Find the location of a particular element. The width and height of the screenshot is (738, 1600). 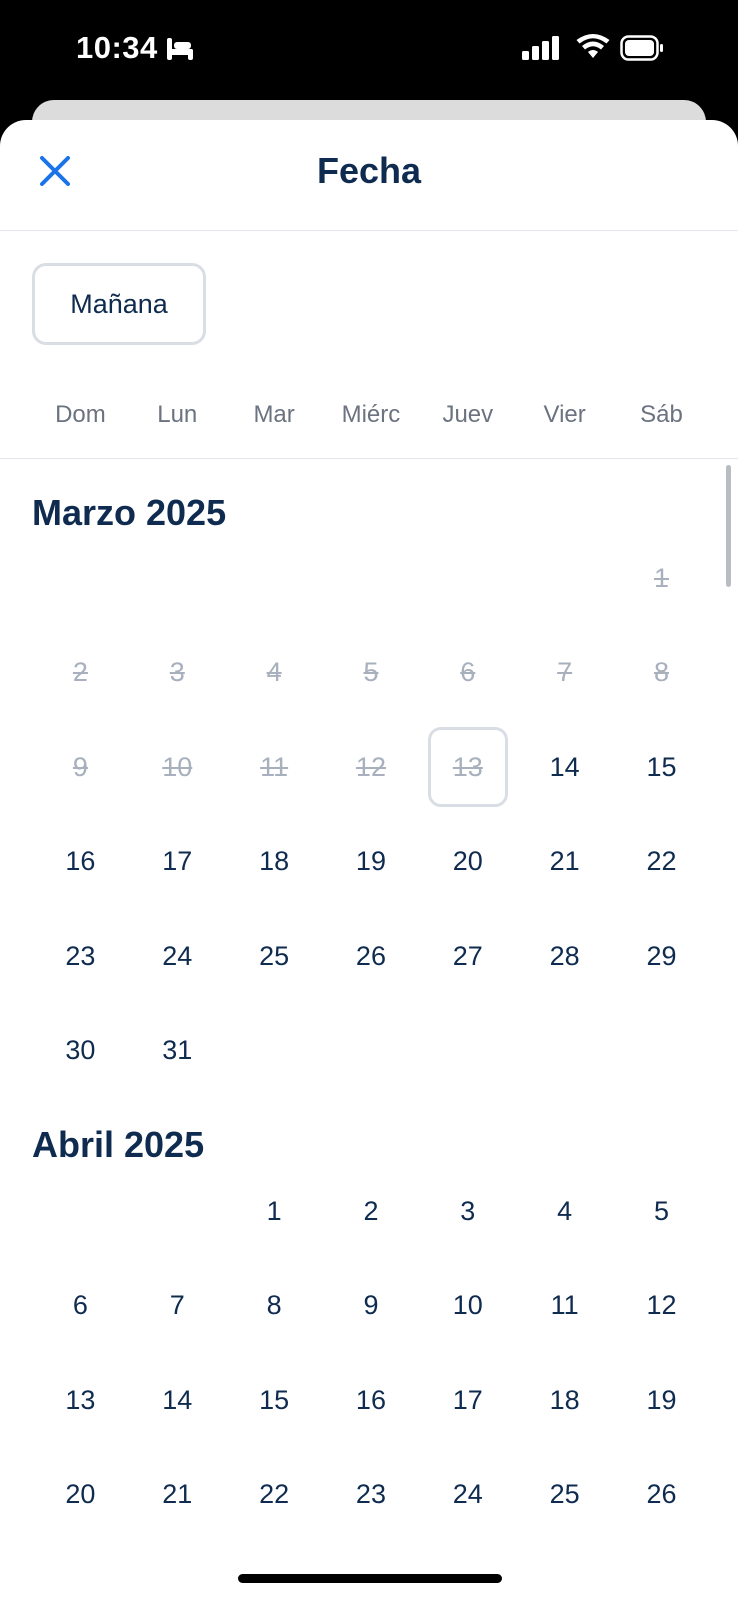

status-time: 10:34 is located at coordinates (117, 47).